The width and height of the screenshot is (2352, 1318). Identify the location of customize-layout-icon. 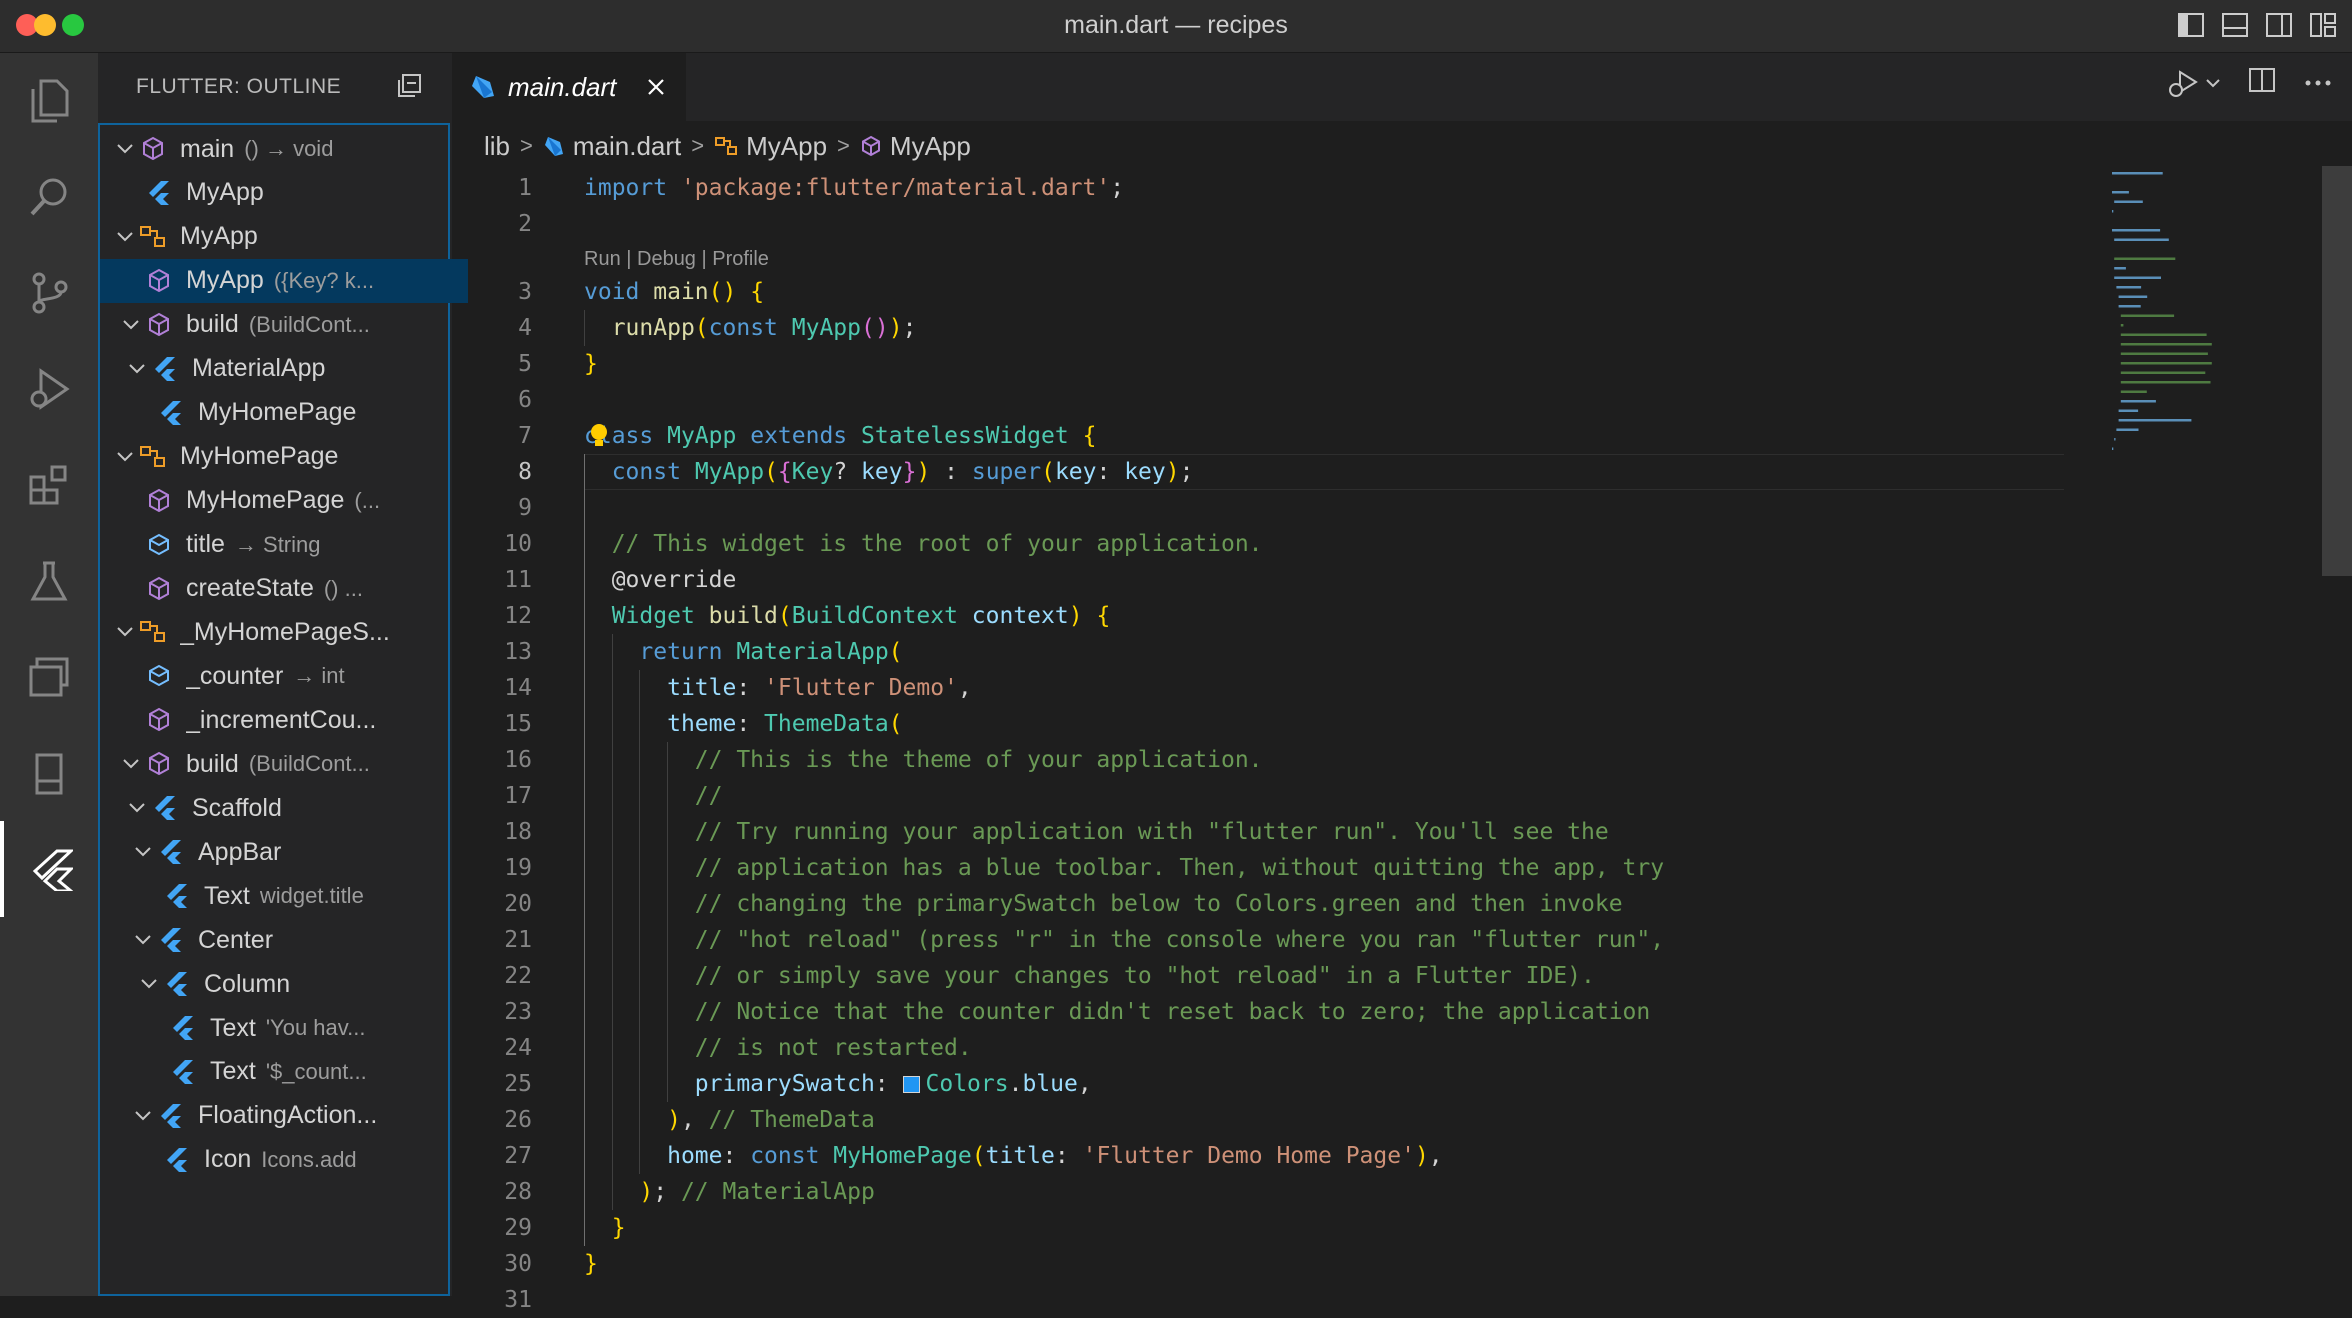
(2323, 25).